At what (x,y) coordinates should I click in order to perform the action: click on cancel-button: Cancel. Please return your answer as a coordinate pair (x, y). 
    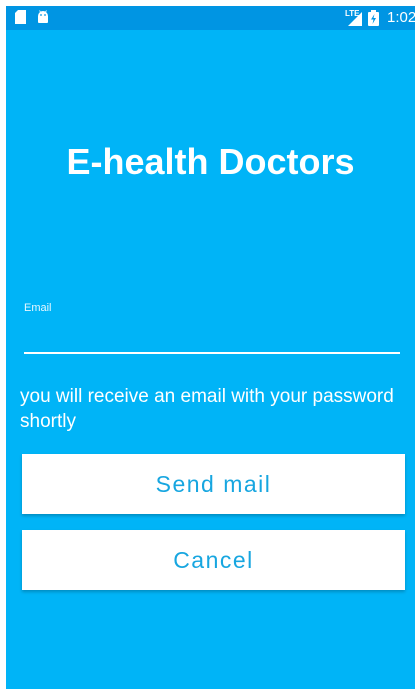
    Looking at the image, I should click on (213, 560).